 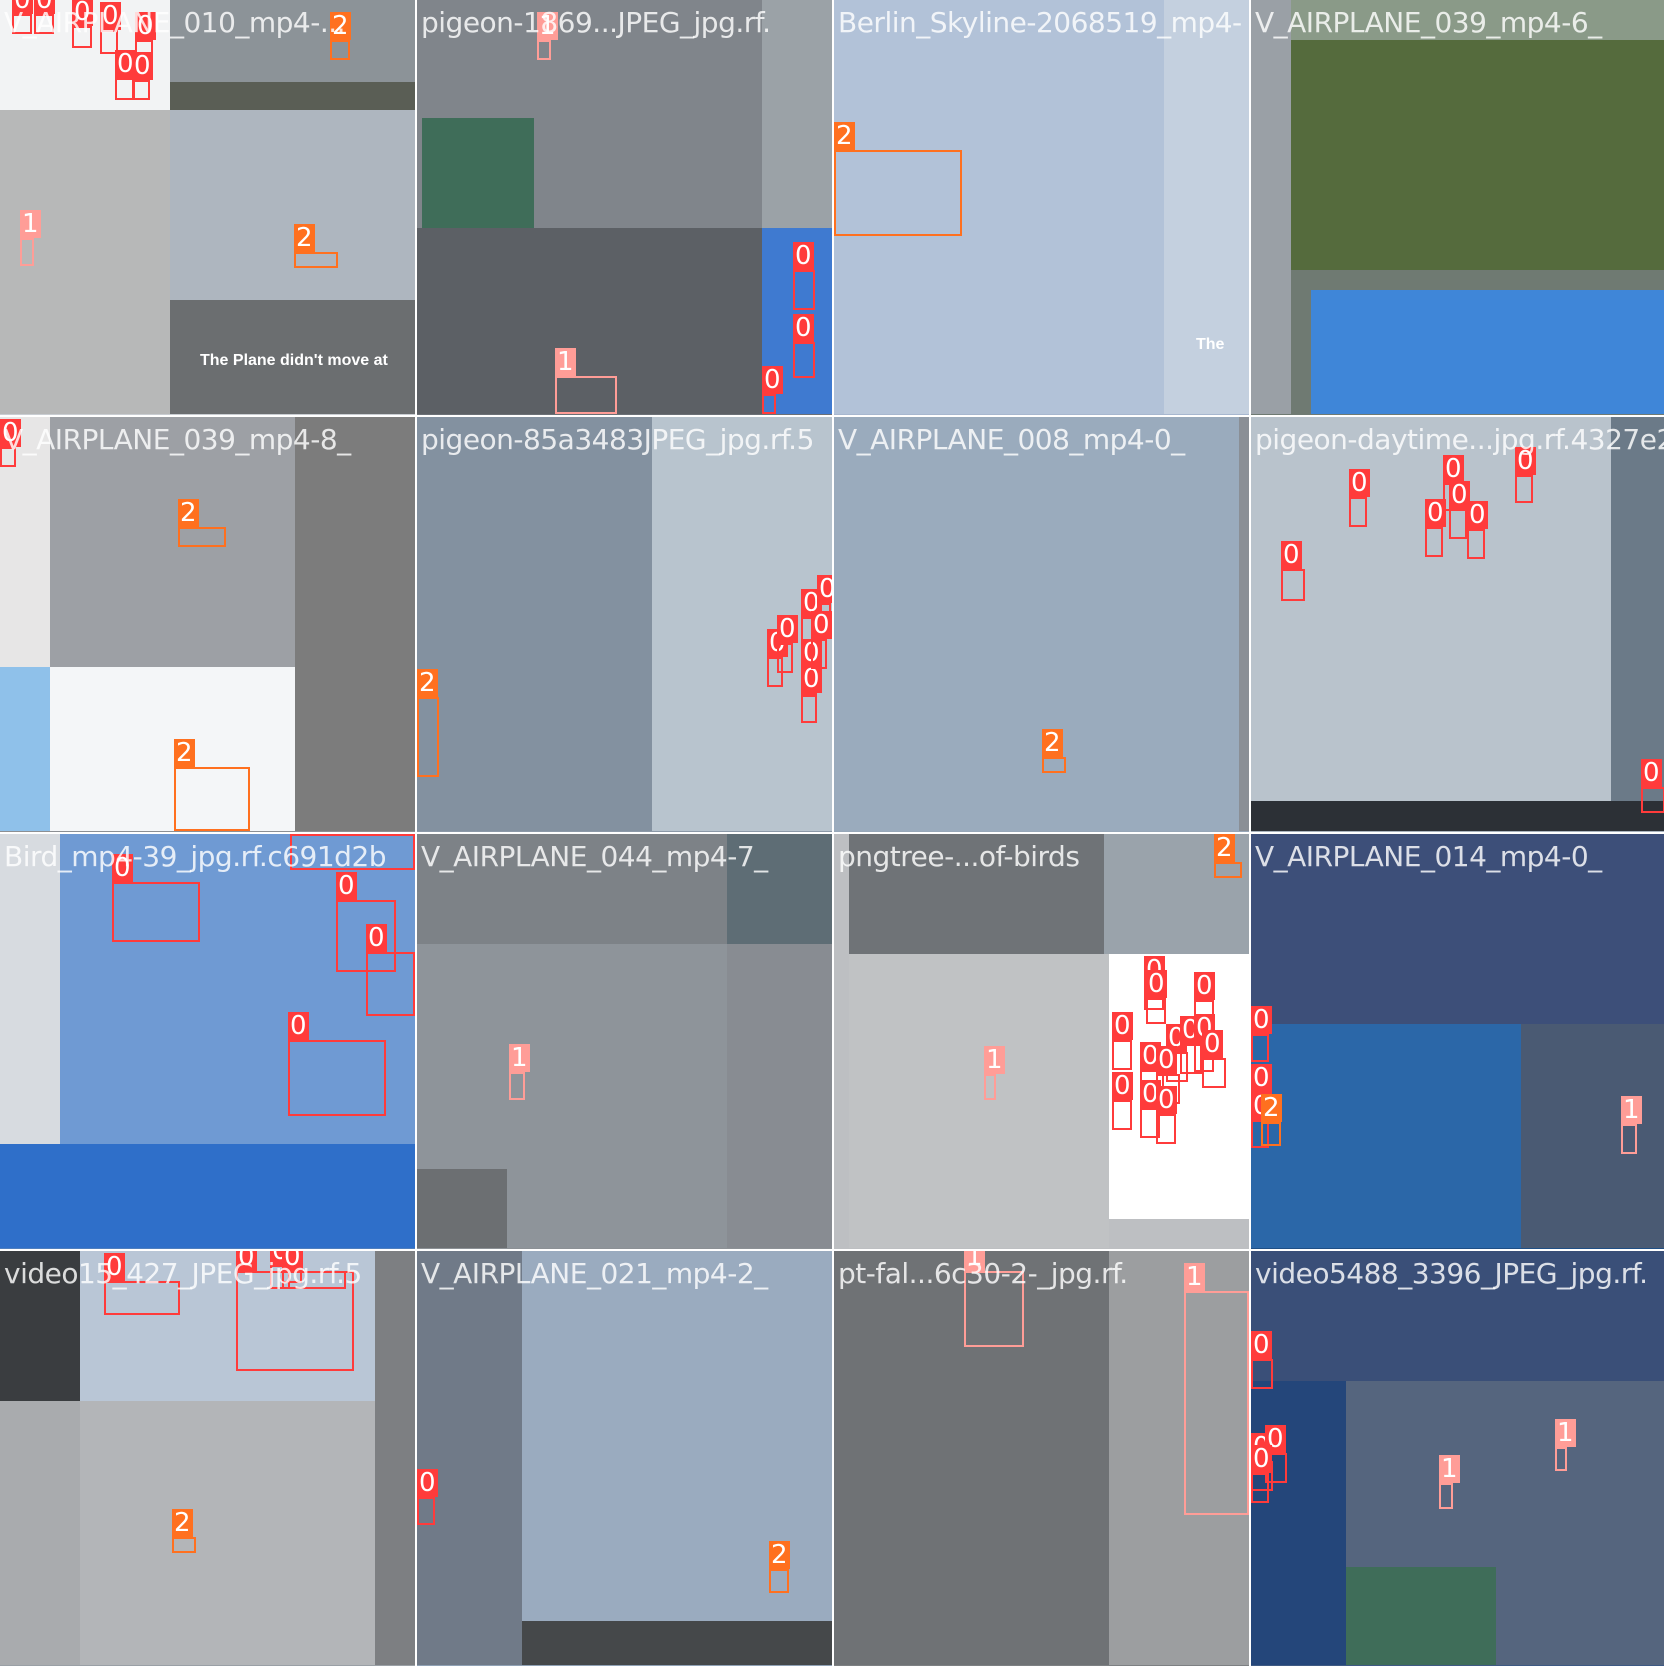 I want to click on caption-overlay: The, so click(x=1210, y=344).